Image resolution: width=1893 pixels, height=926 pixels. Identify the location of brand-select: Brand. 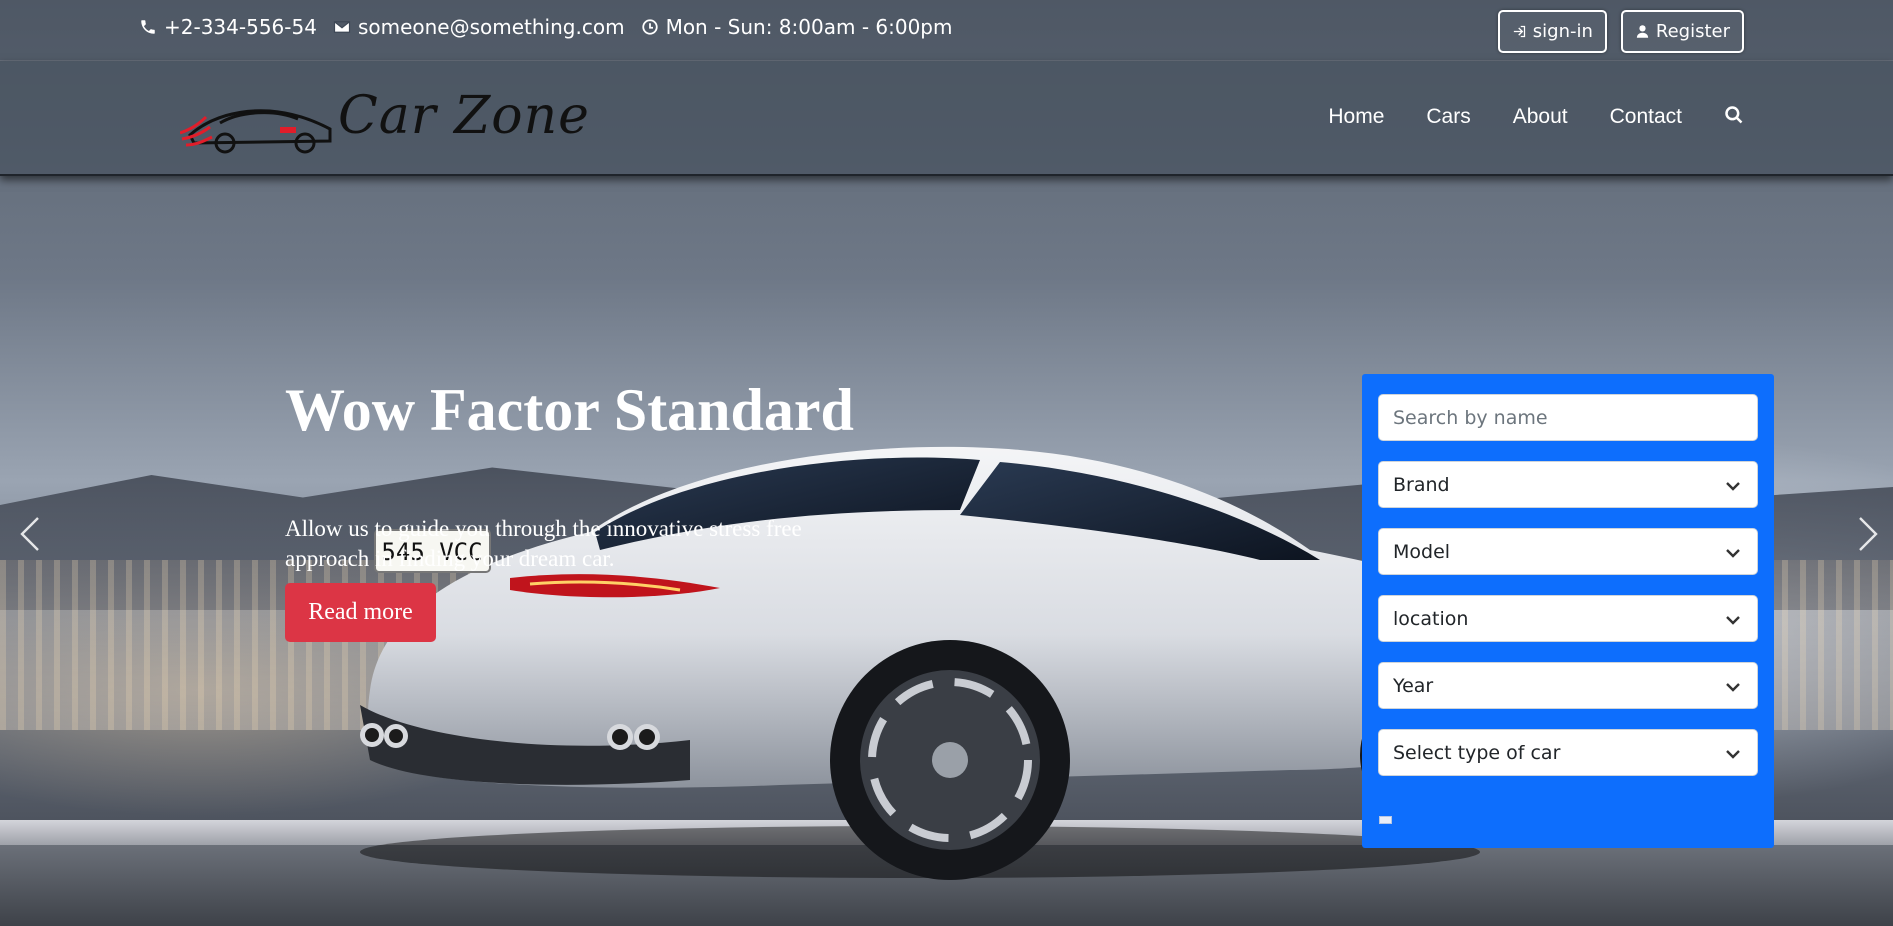
(1568, 484).